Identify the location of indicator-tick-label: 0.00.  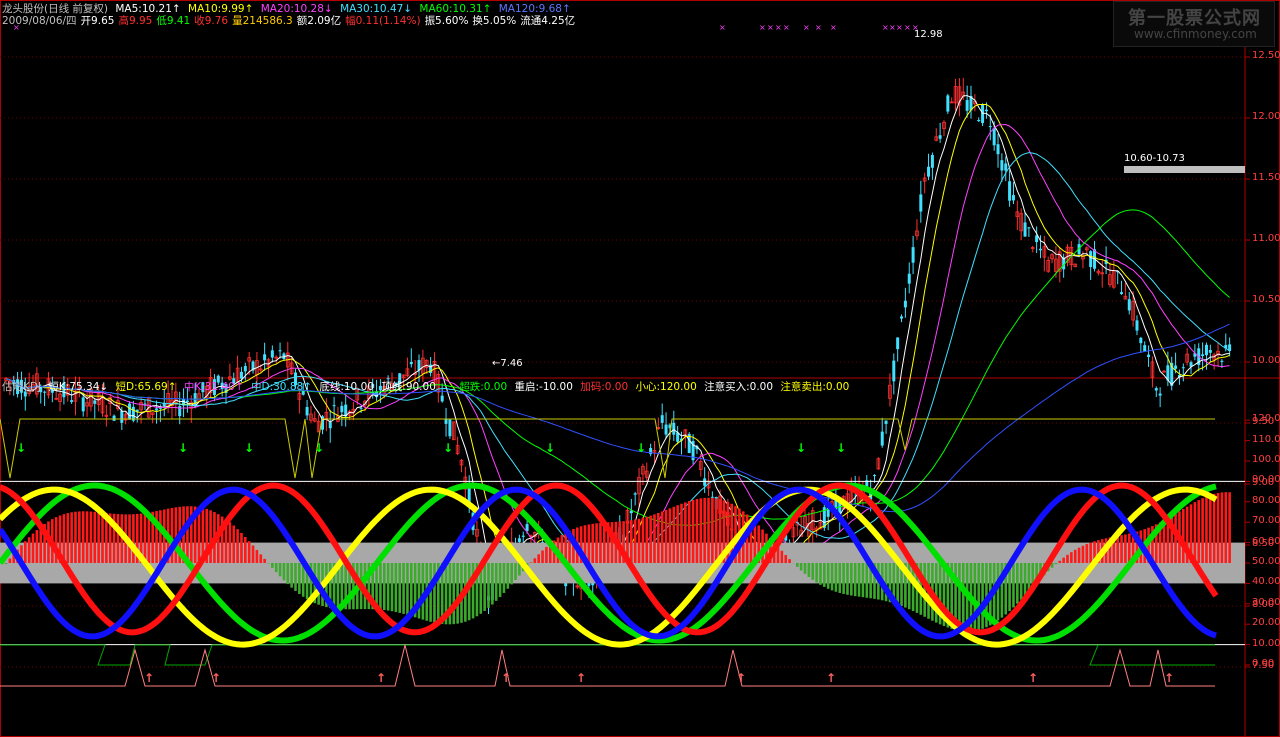
(1263, 663).